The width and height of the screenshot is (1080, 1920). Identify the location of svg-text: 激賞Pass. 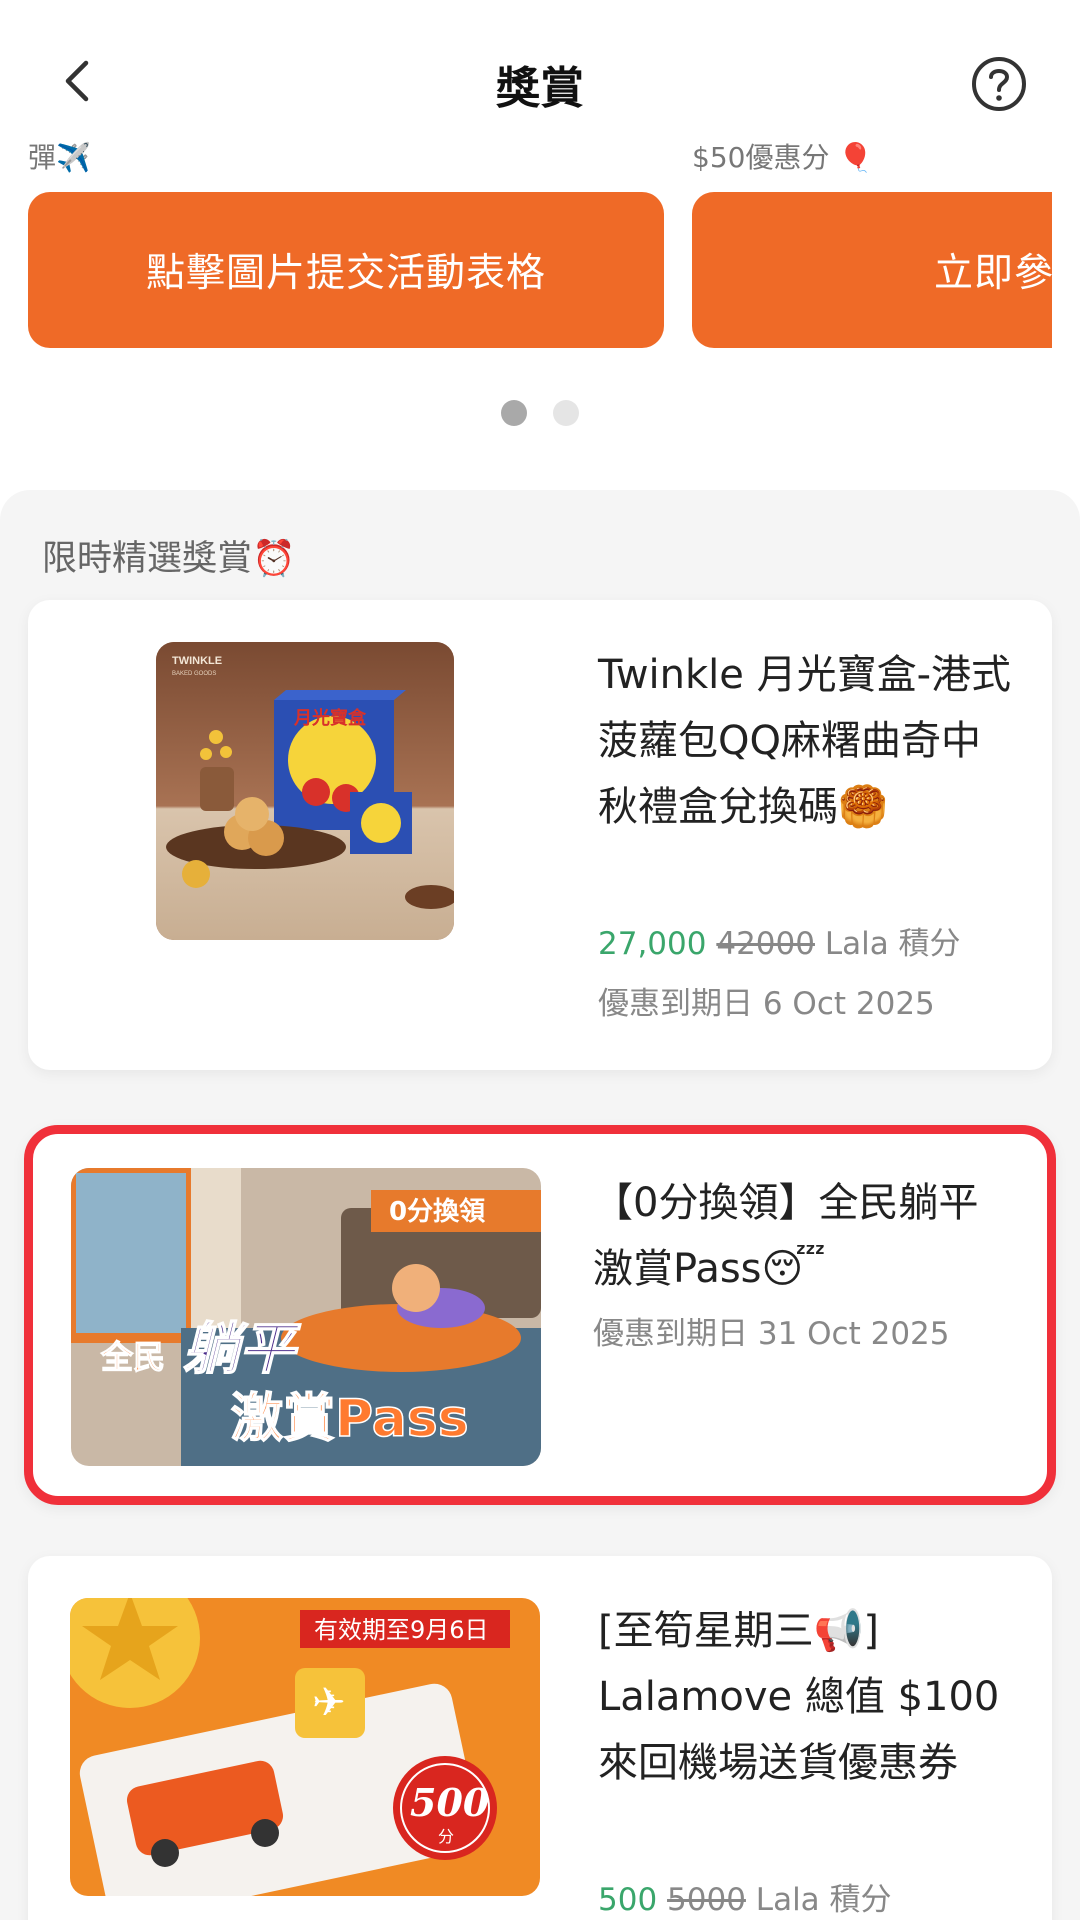
(350, 1419).